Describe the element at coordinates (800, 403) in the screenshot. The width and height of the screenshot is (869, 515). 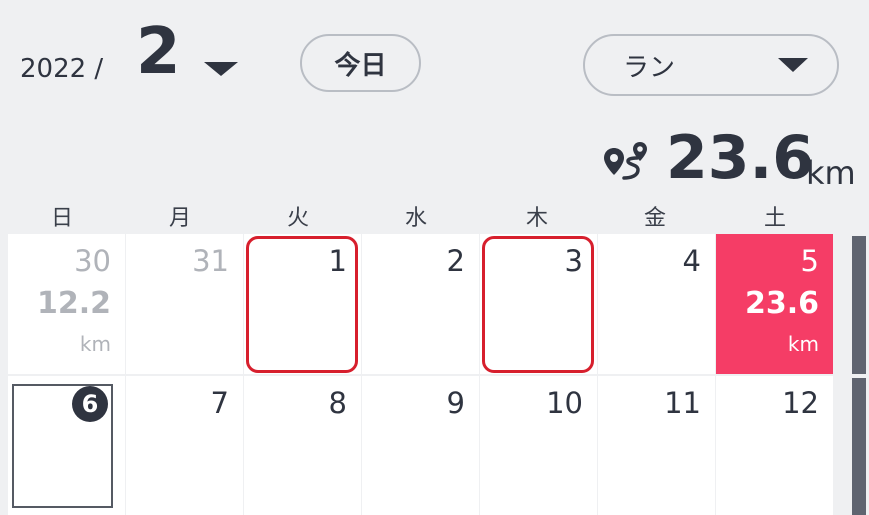
I see `day-number: 12` at that location.